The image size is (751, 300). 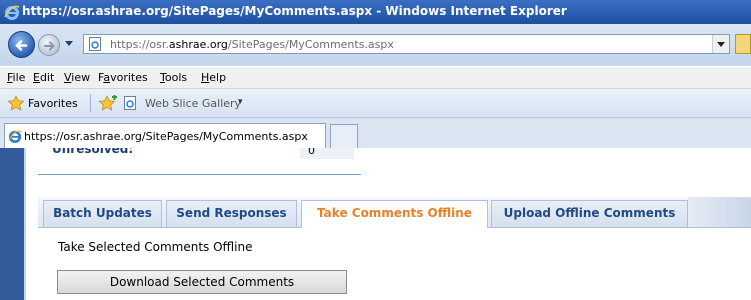 I want to click on back-arrow-icon, so click(x=21, y=45).